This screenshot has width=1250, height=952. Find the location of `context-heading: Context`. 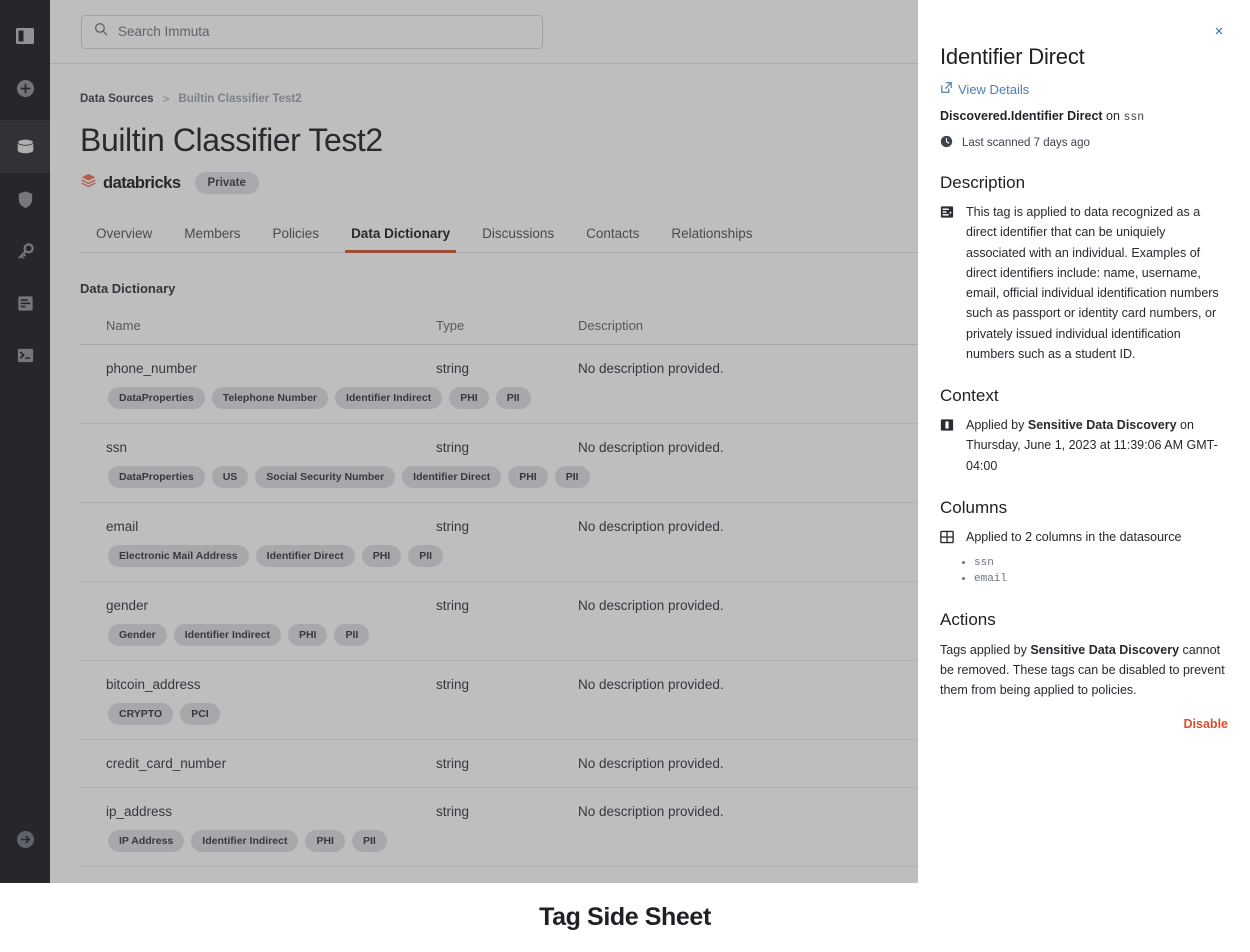

context-heading: Context is located at coordinates (969, 395).